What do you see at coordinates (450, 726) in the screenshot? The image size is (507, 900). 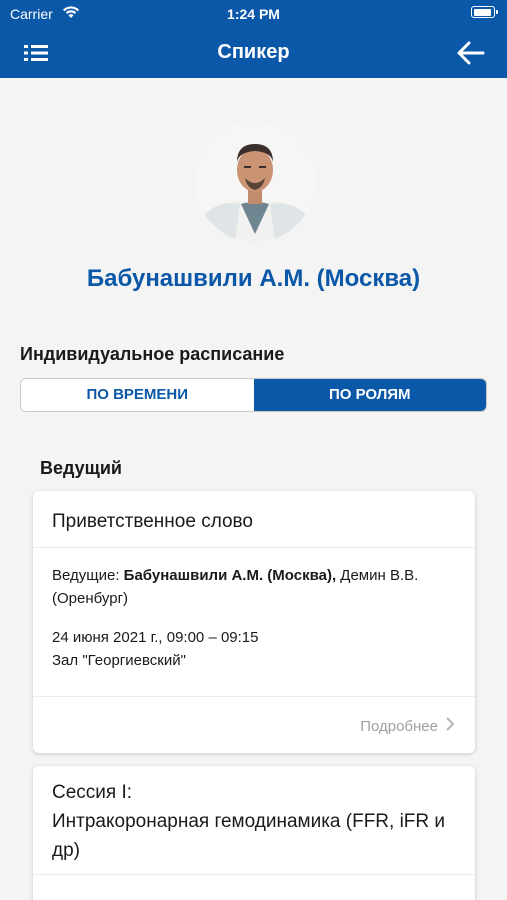 I see `chevron-right-icon` at bounding box center [450, 726].